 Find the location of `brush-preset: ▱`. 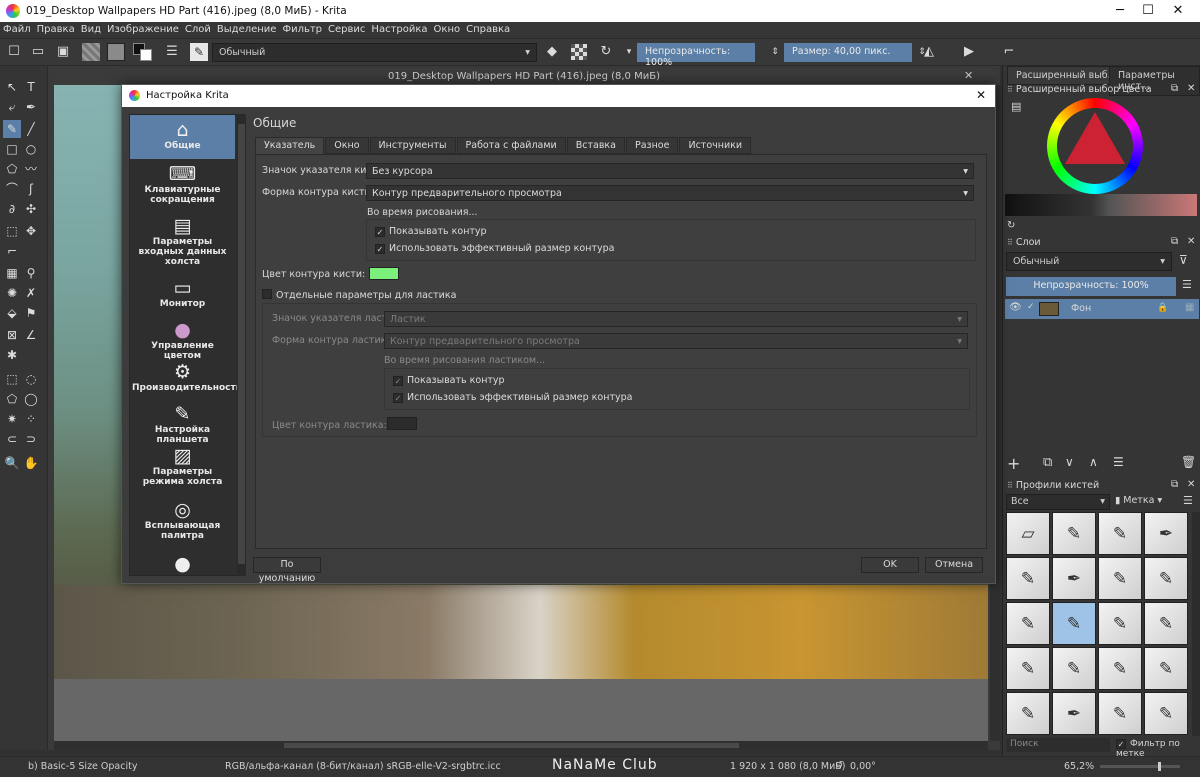

brush-preset: ▱ is located at coordinates (1028, 533).